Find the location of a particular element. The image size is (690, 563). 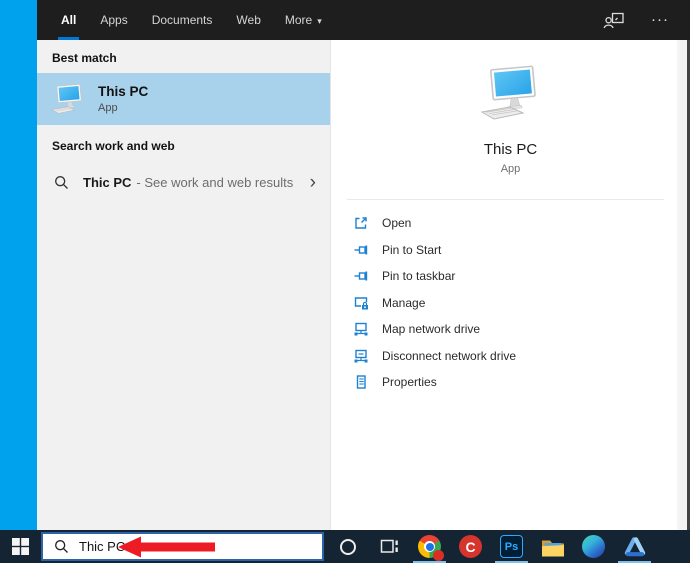

taskbar-item-photoshop: Ps is located at coordinates (511, 546).